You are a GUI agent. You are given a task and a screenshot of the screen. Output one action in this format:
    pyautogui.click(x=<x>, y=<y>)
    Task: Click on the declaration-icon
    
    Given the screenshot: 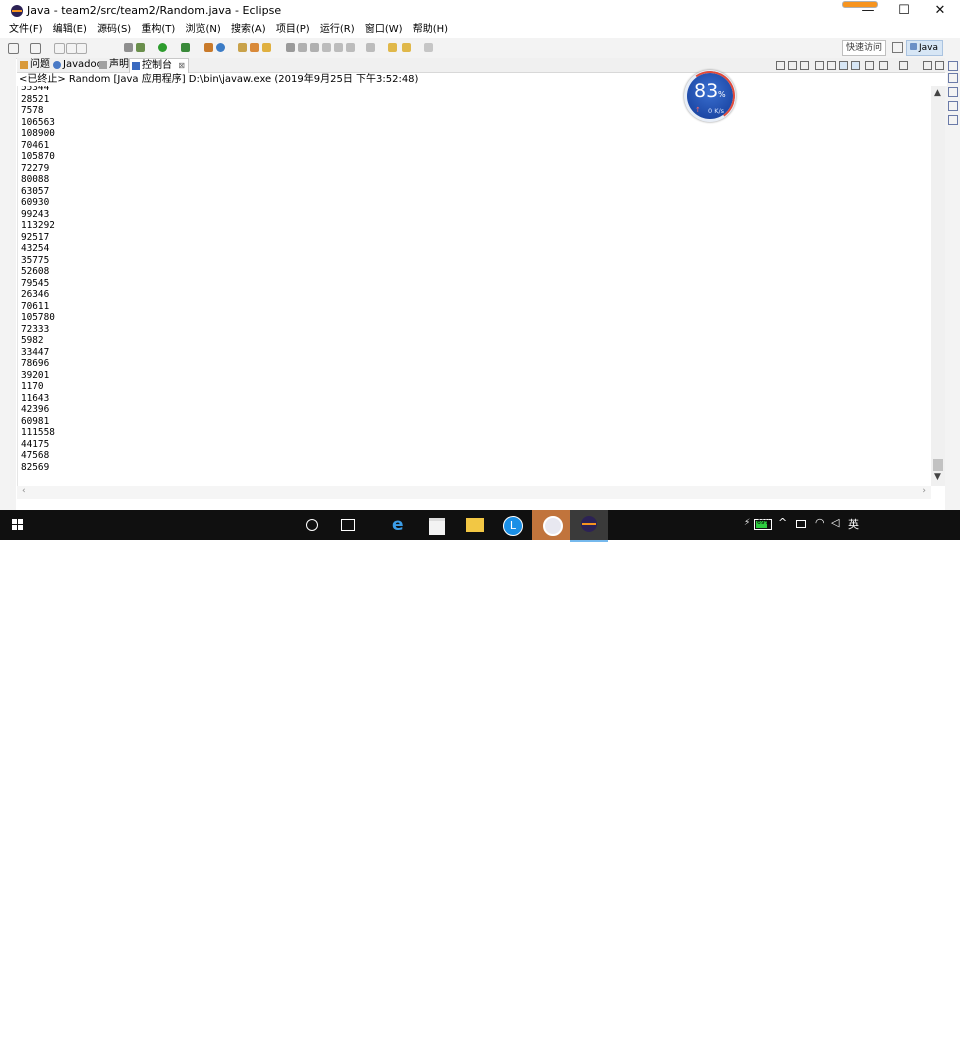 What is the action you would take?
    pyautogui.click(x=103, y=65)
    